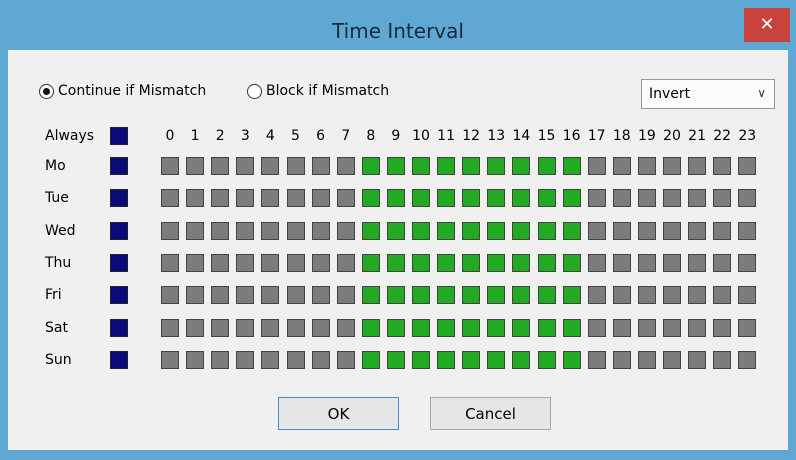 The image size is (796, 460). What do you see at coordinates (767, 25) in the screenshot?
I see `close-button: ✕` at bounding box center [767, 25].